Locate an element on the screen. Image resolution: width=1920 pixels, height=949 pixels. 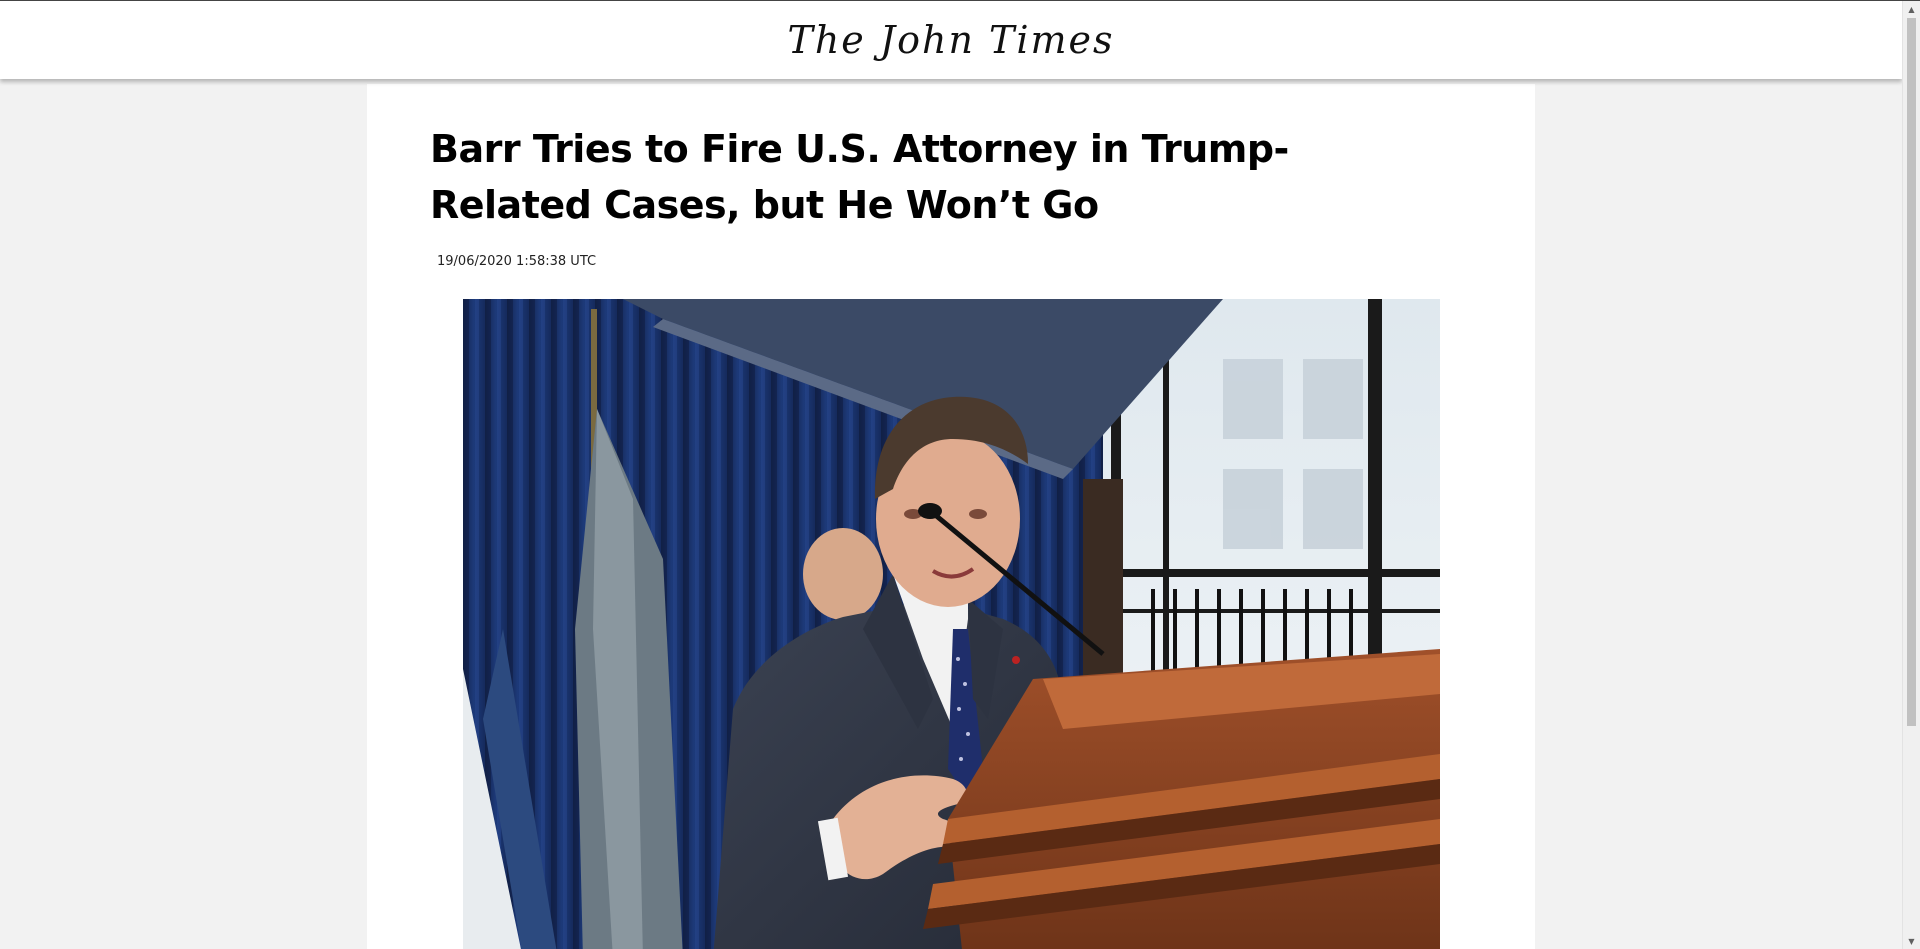
scroll-down-arrow-icon: ▼ is located at coordinates (1911, 941).